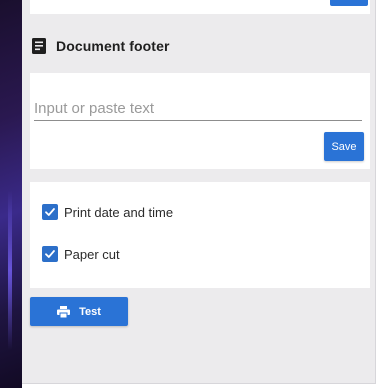 This screenshot has width=386, height=388. I want to click on option-print-date-time: Print date and time, so click(107, 212).